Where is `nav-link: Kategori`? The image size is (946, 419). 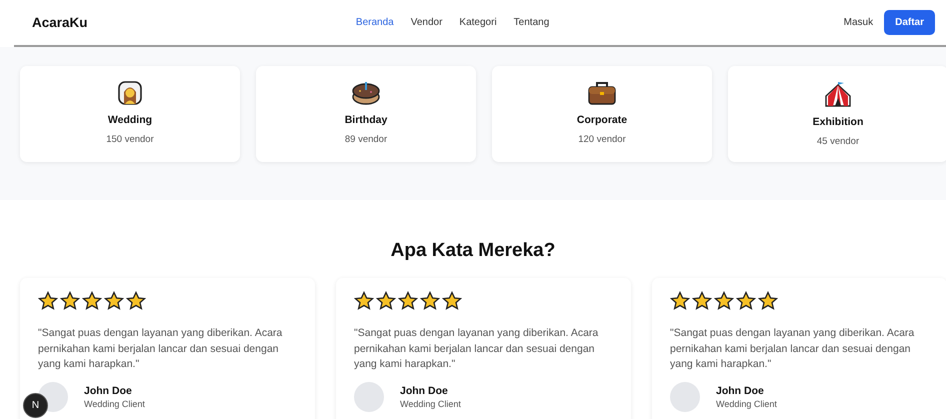
nav-link: Kategori is located at coordinates (478, 22).